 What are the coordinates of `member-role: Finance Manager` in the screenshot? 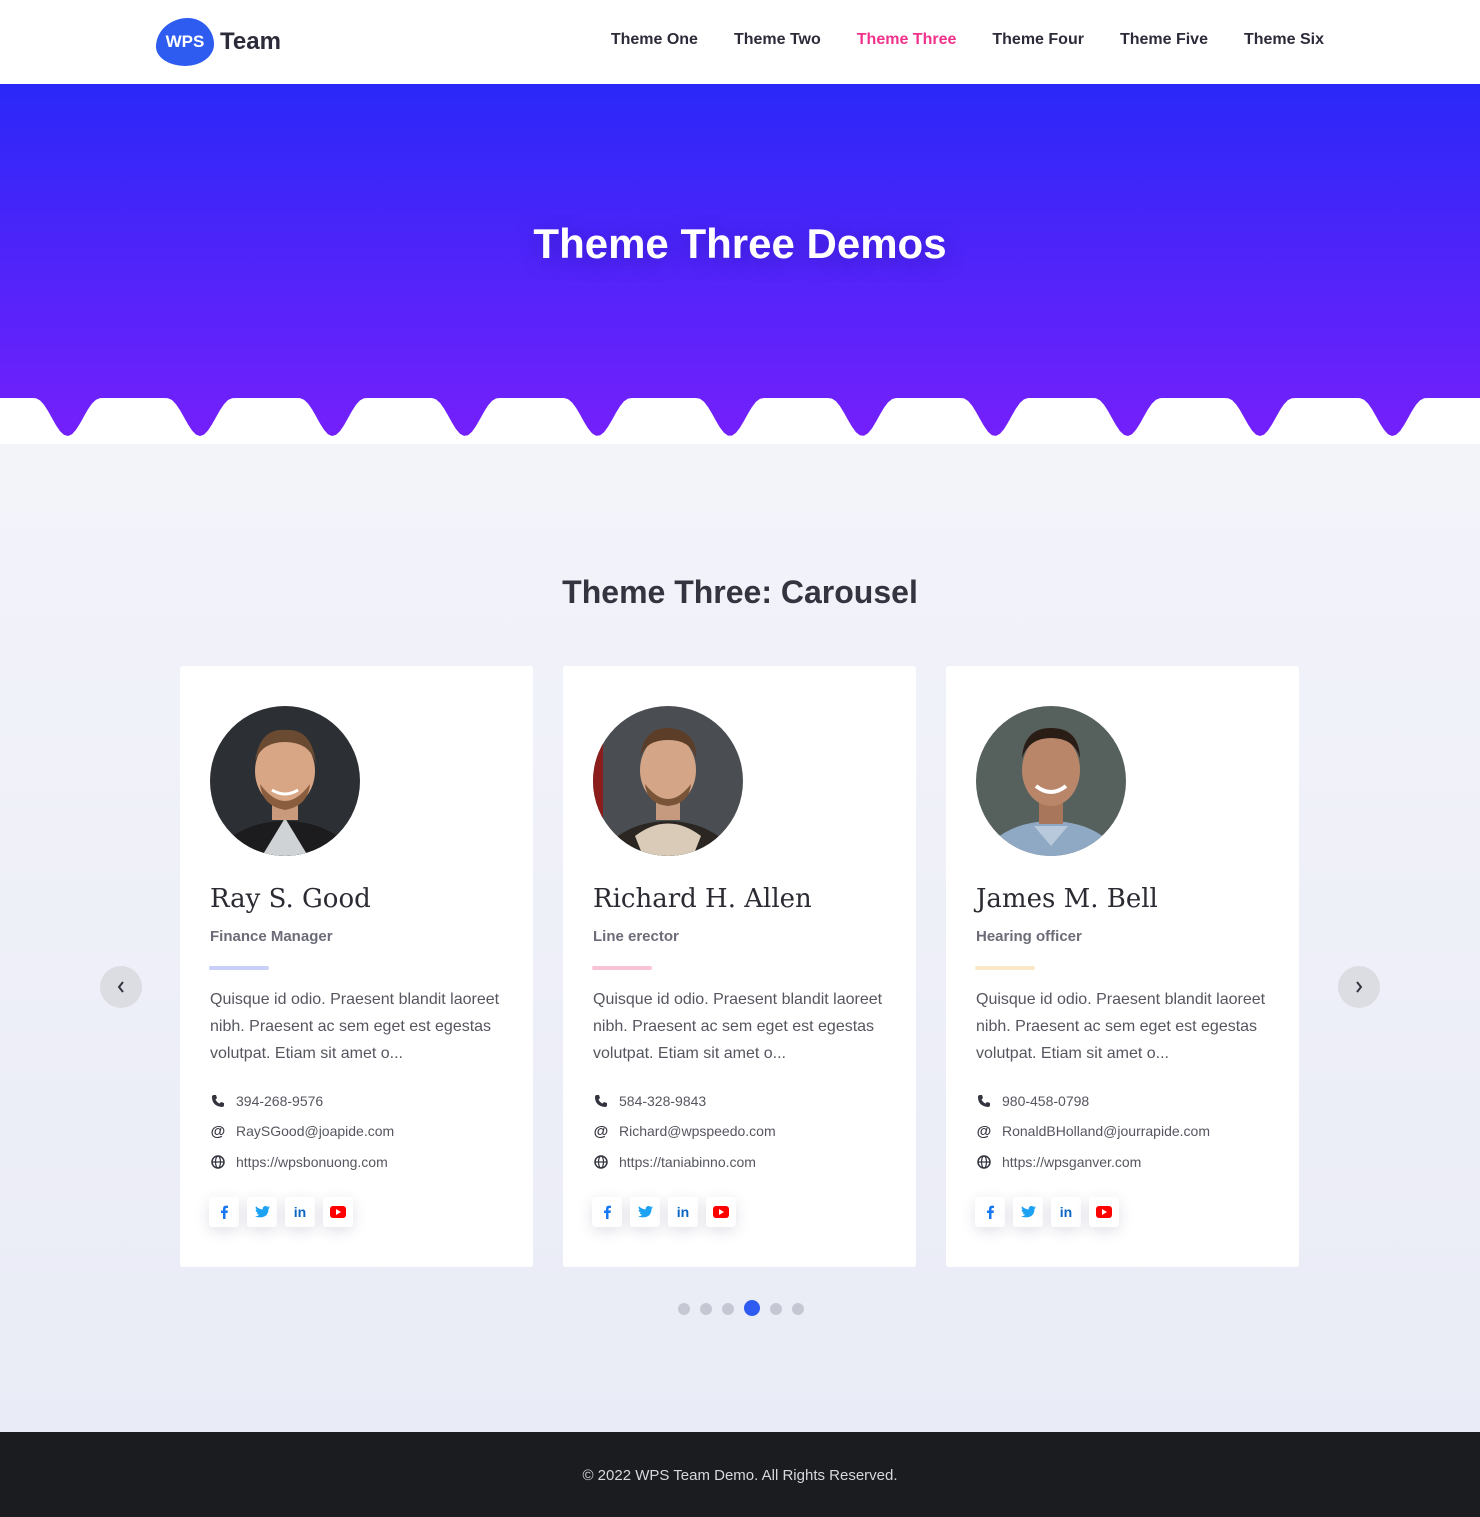 It's located at (271, 936).